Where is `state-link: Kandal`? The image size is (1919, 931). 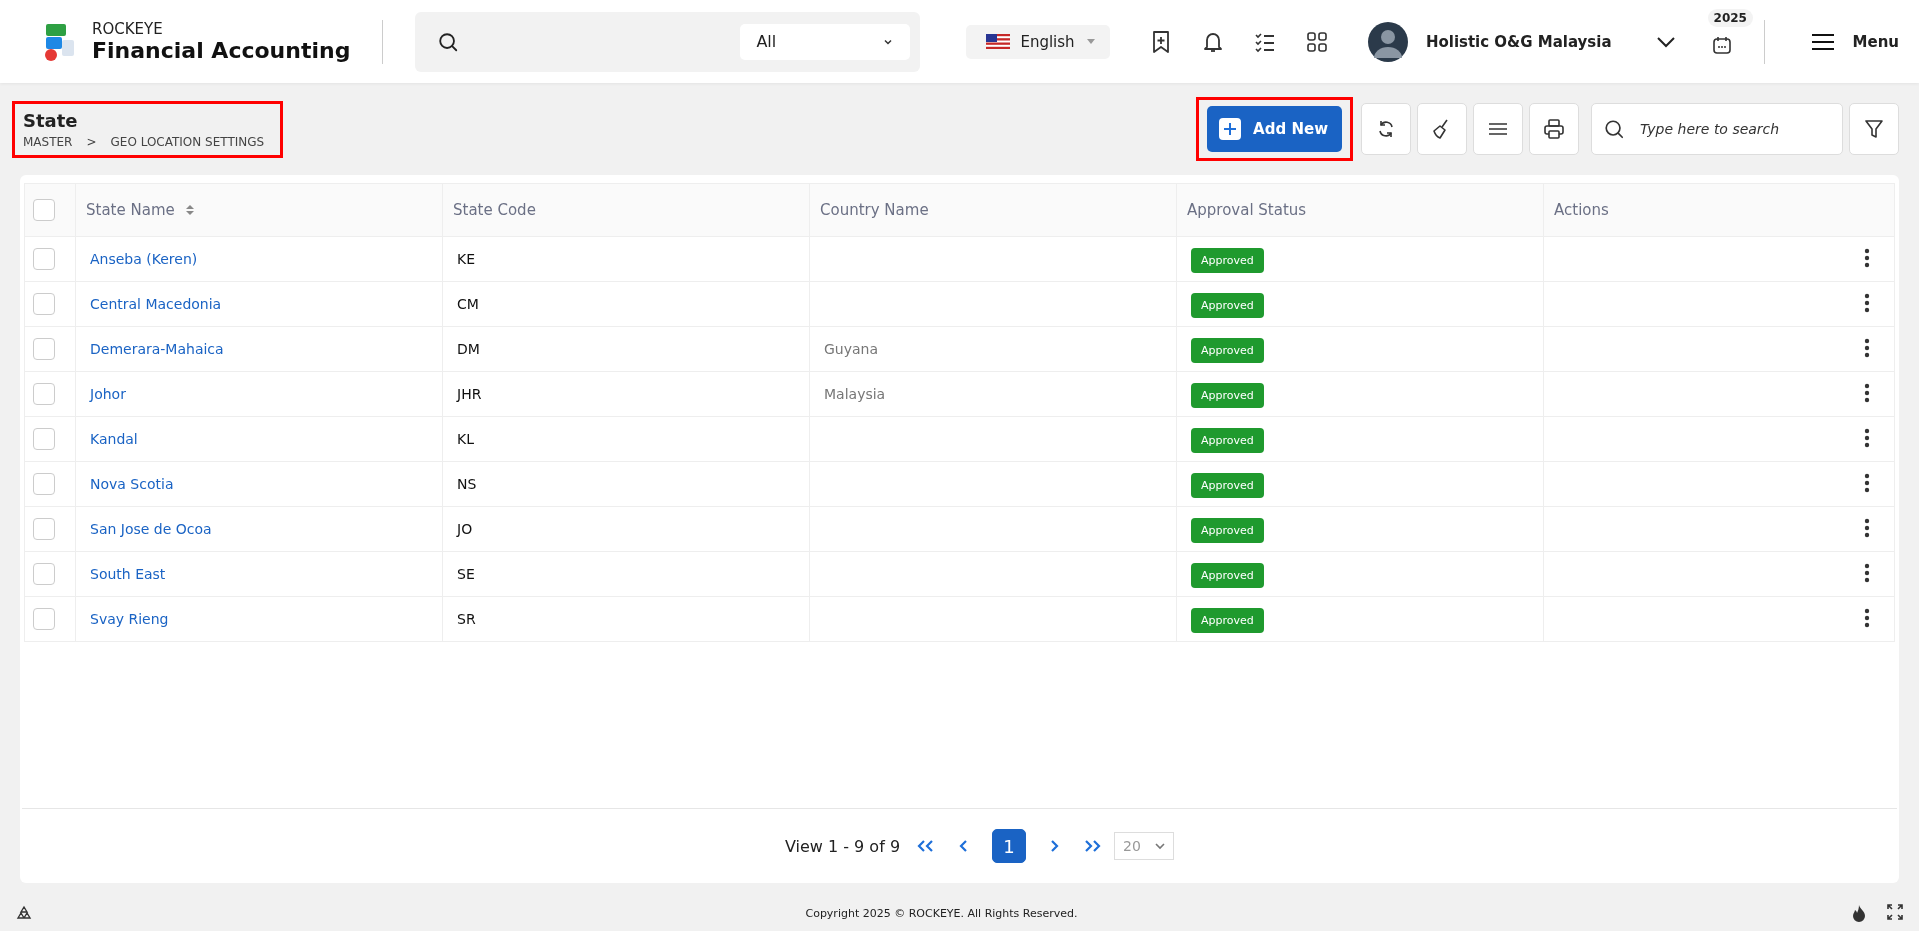 state-link: Kandal is located at coordinates (114, 439).